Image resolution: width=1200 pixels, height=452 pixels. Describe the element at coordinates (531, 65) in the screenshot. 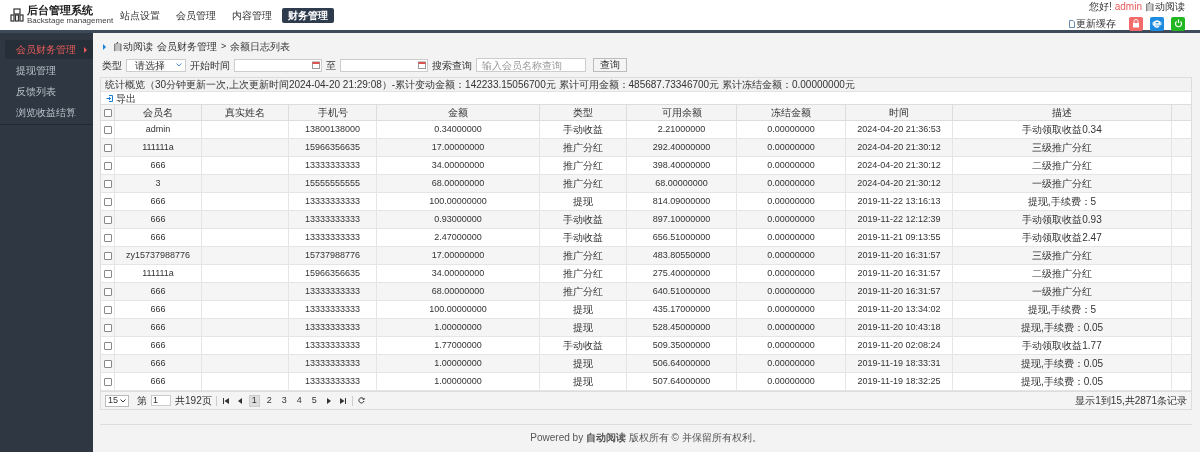

I see `search-field: 输入会员名称查询` at that location.